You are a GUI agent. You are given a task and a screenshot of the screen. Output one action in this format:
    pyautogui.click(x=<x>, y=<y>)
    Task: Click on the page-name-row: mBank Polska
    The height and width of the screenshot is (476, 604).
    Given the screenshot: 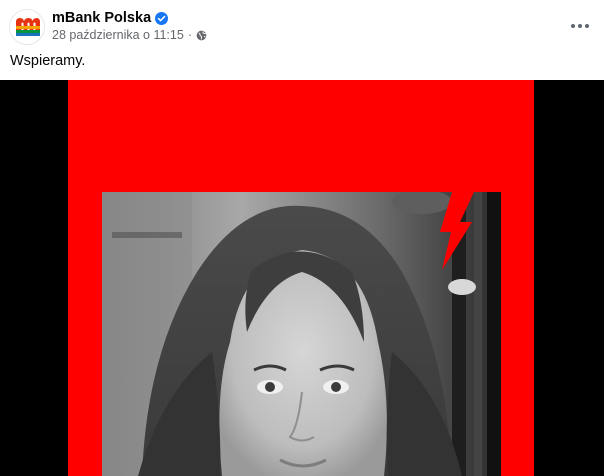 What is the action you would take?
    pyautogui.click(x=110, y=18)
    